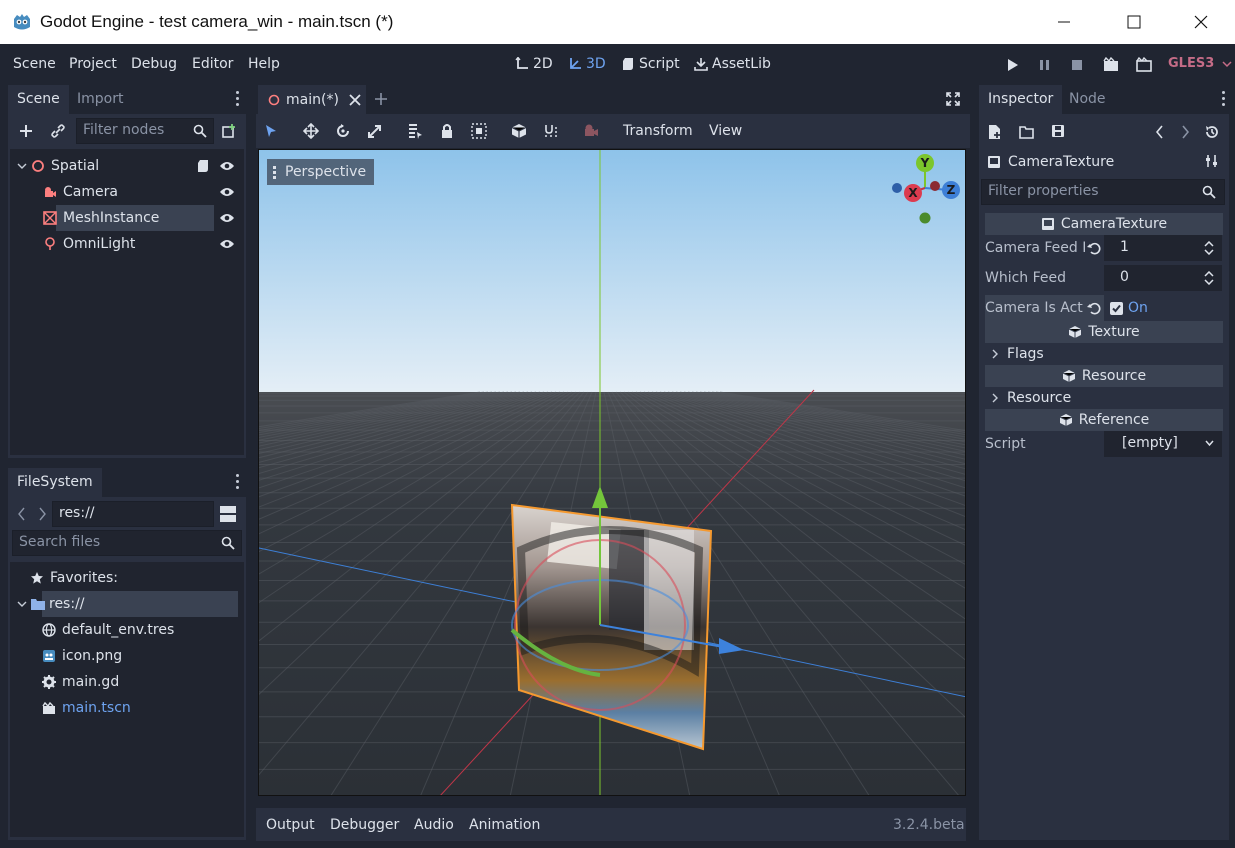 This screenshot has height=848, width=1235. What do you see at coordinates (127, 244) in the screenshot?
I see `tree-node-omnilight: OmniLight` at bounding box center [127, 244].